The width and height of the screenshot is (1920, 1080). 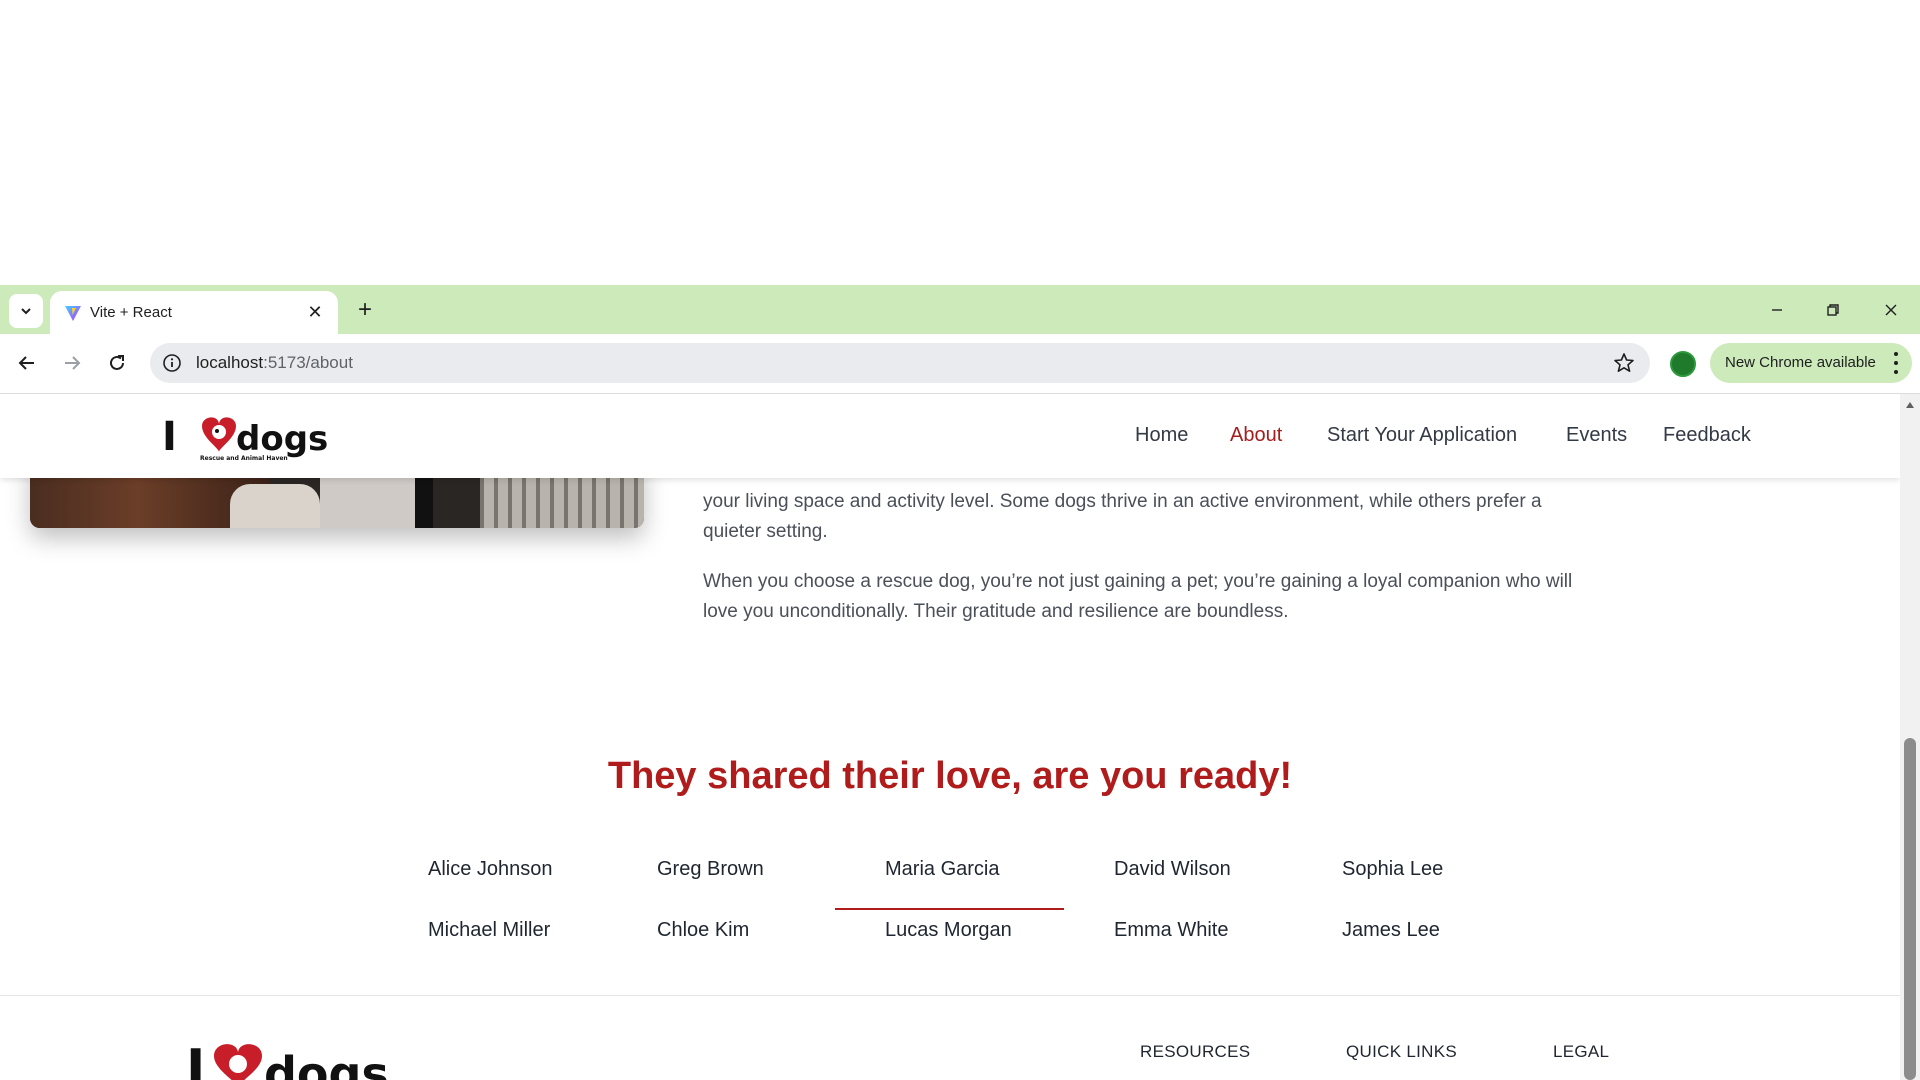 I want to click on minimize-icon, so click(x=1777, y=310).